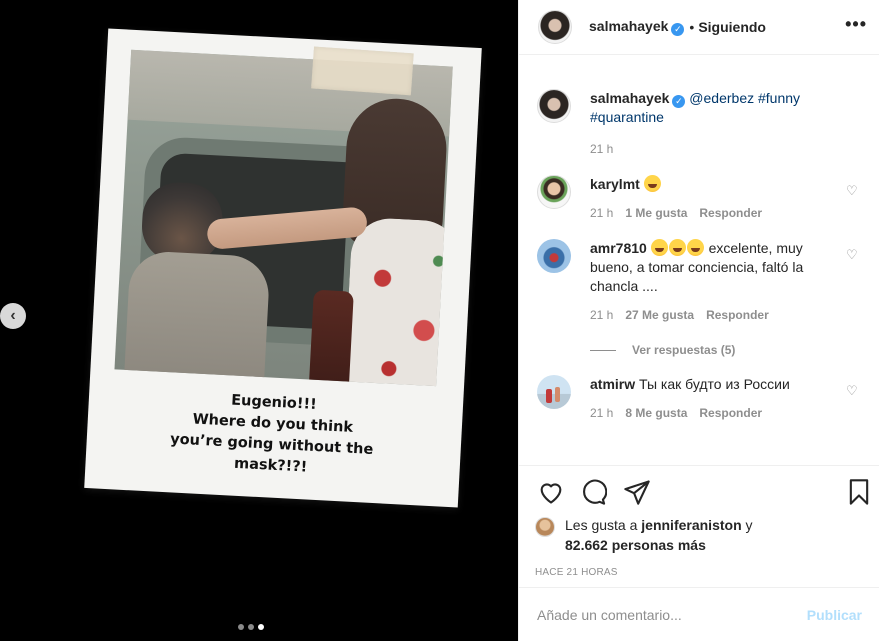 The image size is (879, 641). I want to click on comment-username: amr7810, so click(618, 248).